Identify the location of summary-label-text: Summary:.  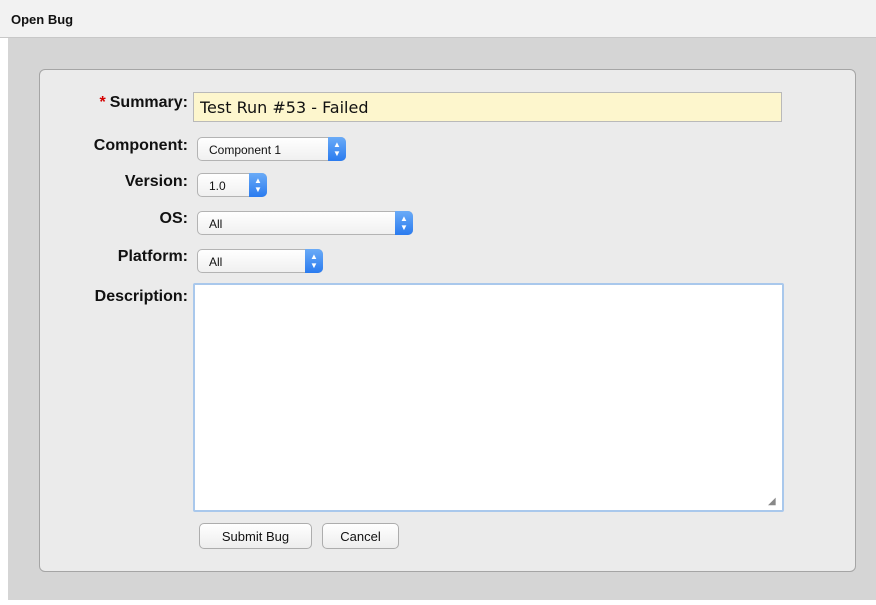
(148, 102).